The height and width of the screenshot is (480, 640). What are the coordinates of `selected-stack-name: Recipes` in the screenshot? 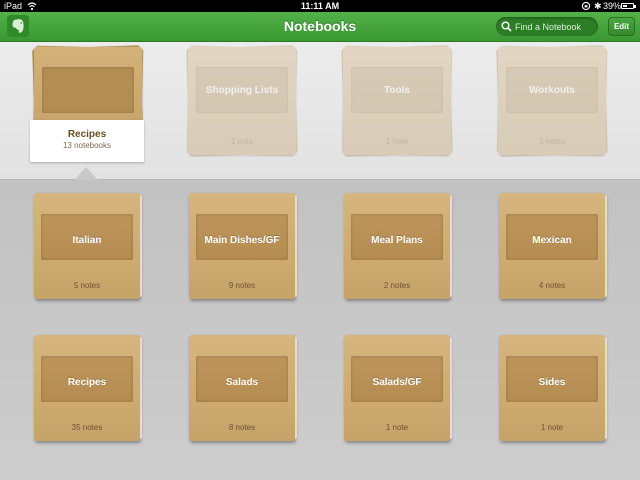 It's located at (87, 134).